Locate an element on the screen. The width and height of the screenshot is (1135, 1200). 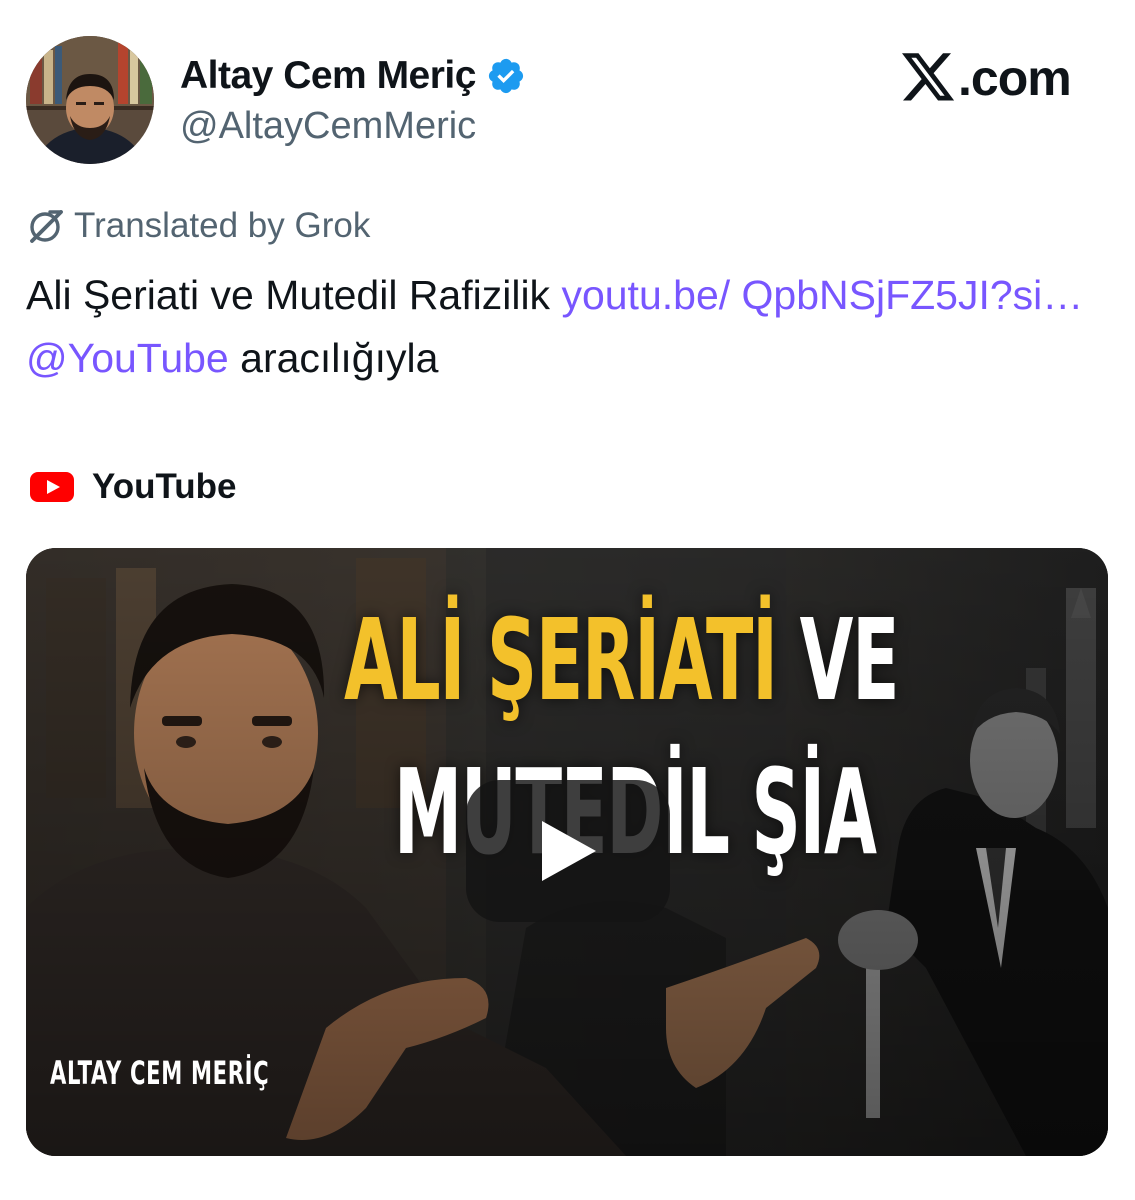
tweet-text-part1: Ali Şeriati ve Mutedil Rafizilik is located at coordinates (294, 295).